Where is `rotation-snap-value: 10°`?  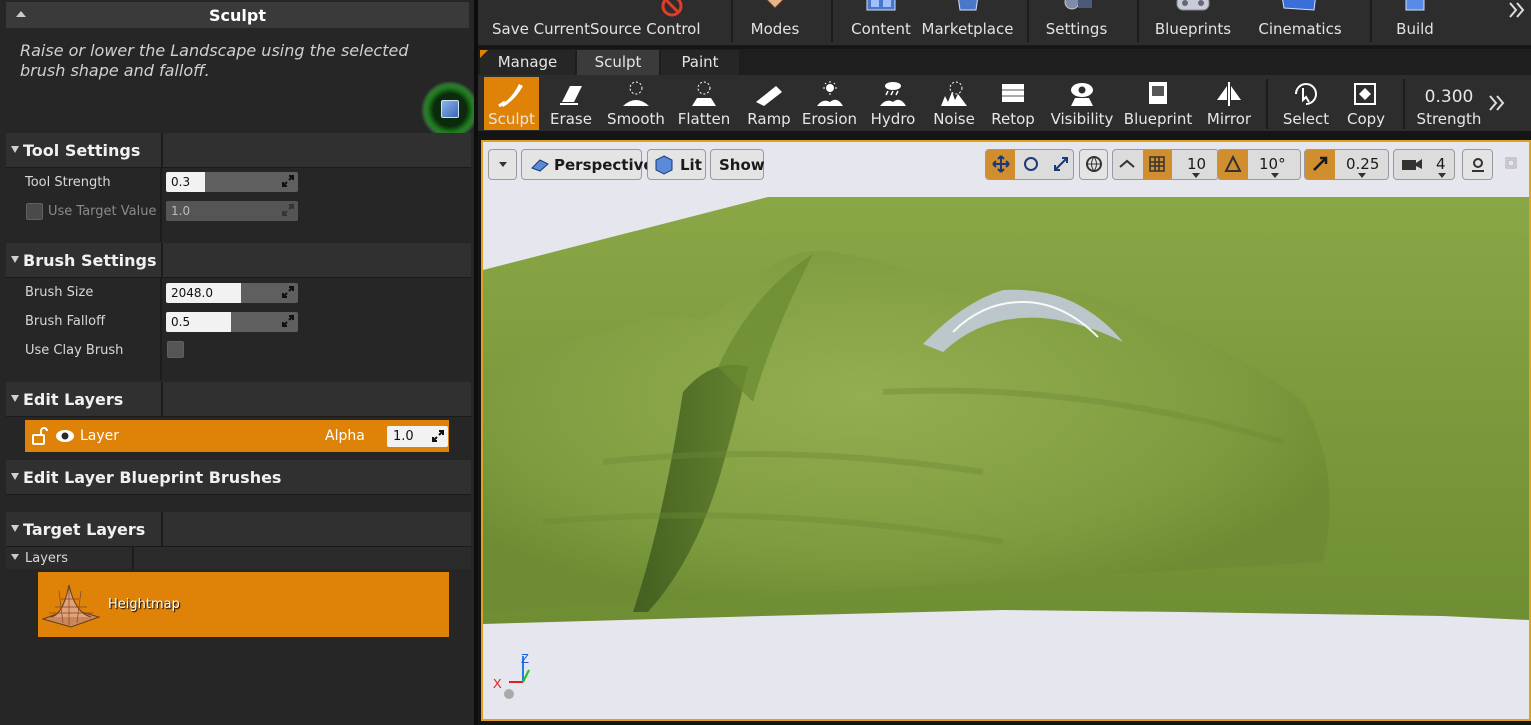
rotation-snap-value: 10° is located at coordinates (1274, 164).